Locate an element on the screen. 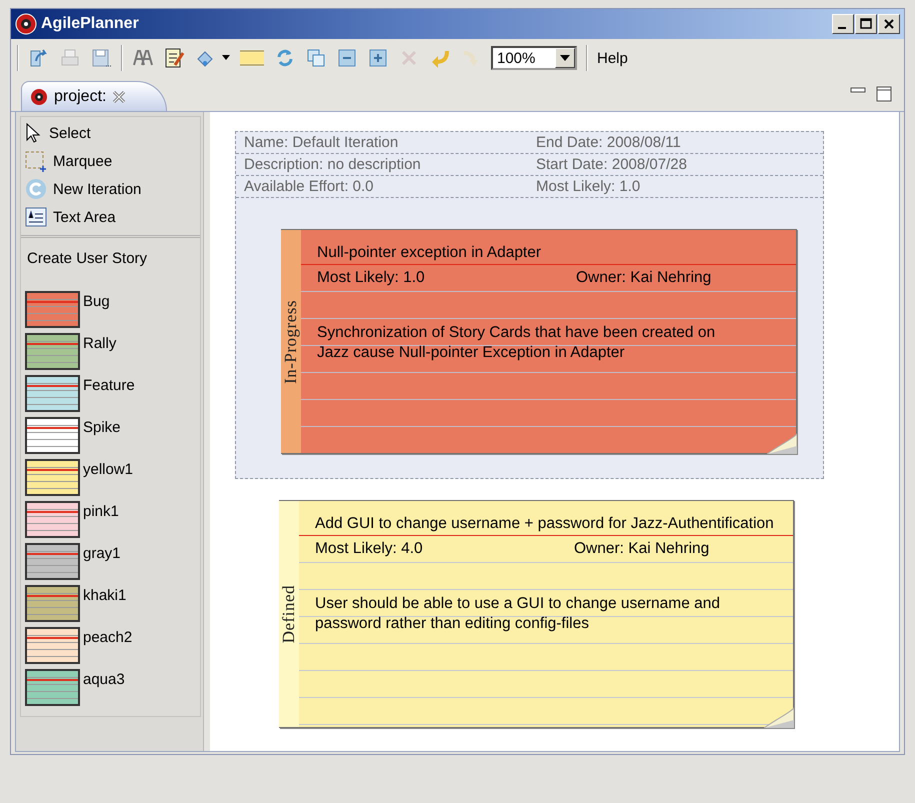 This screenshot has height=803, width=915. story-type-item: yellow1 is located at coordinates (79, 477).